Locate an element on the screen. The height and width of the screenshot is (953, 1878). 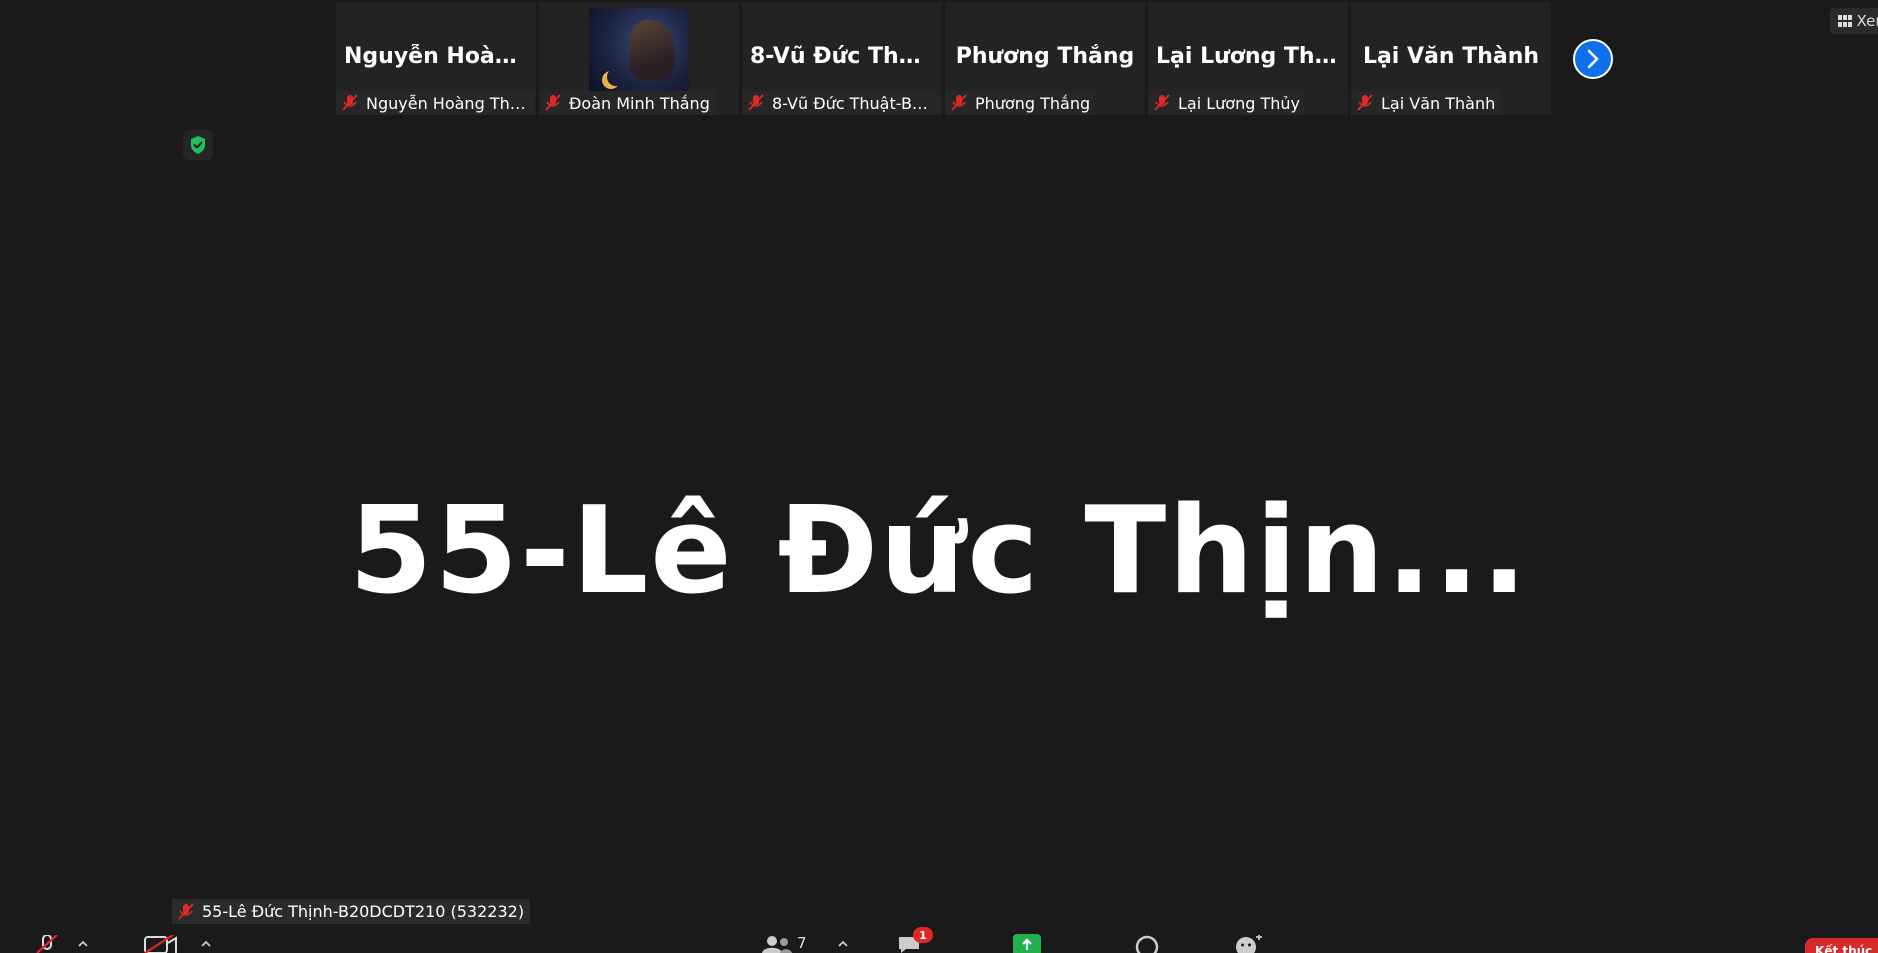
participant-label: Lại Văn Thành is located at coordinates (1426, 103).